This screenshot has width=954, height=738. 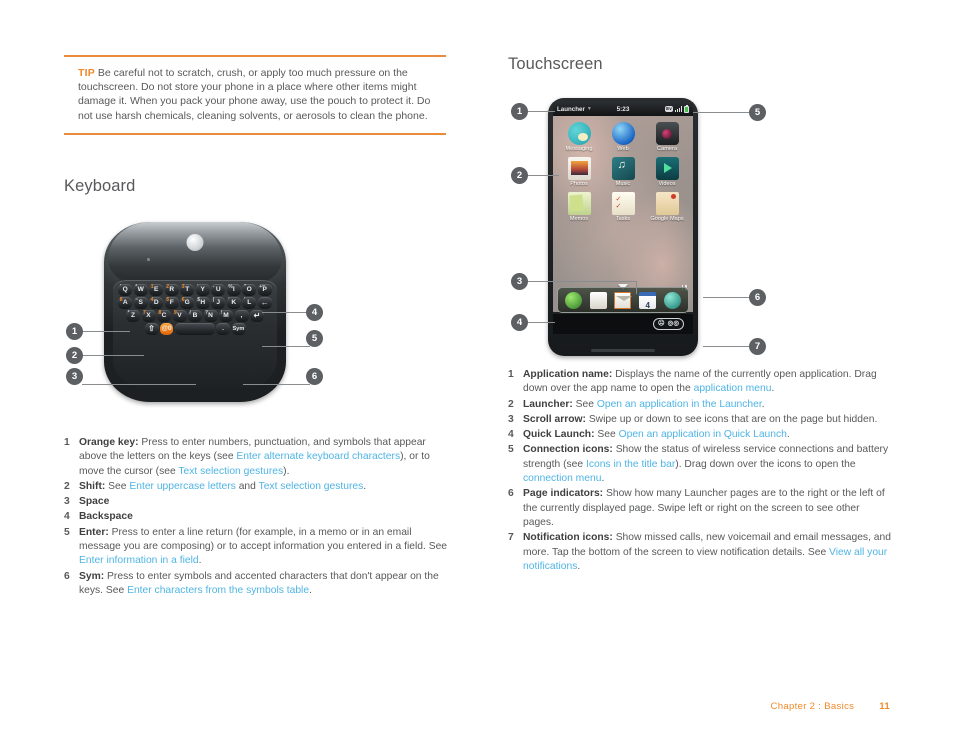 What do you see at coordinates (669, 109) in the screenshot?
I see `evdo-icon: Ev` at bounding box center [669, 109].